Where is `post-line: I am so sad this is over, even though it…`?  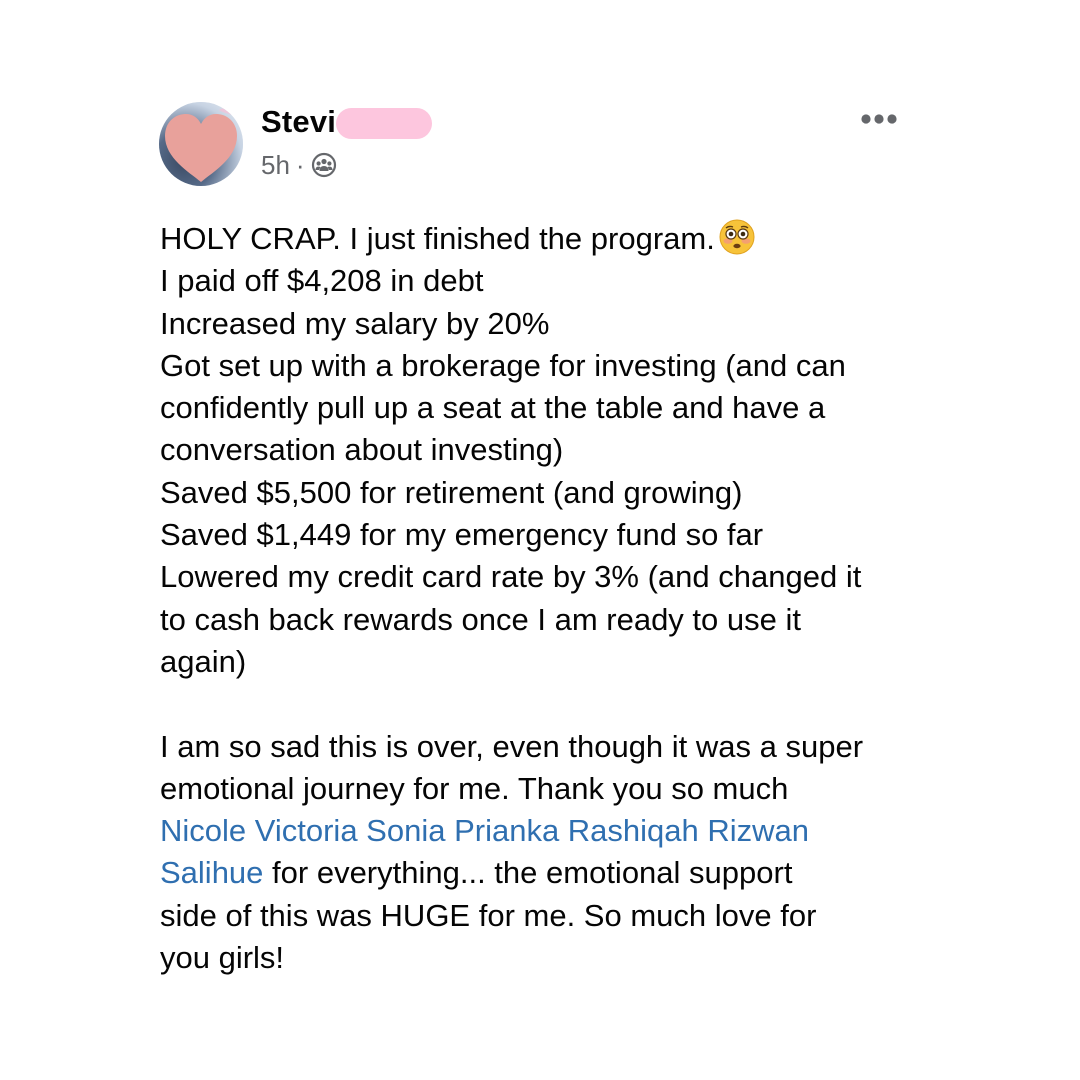
post-line: I am so sad this is over, even though it… is located at coordinates (512, 746).